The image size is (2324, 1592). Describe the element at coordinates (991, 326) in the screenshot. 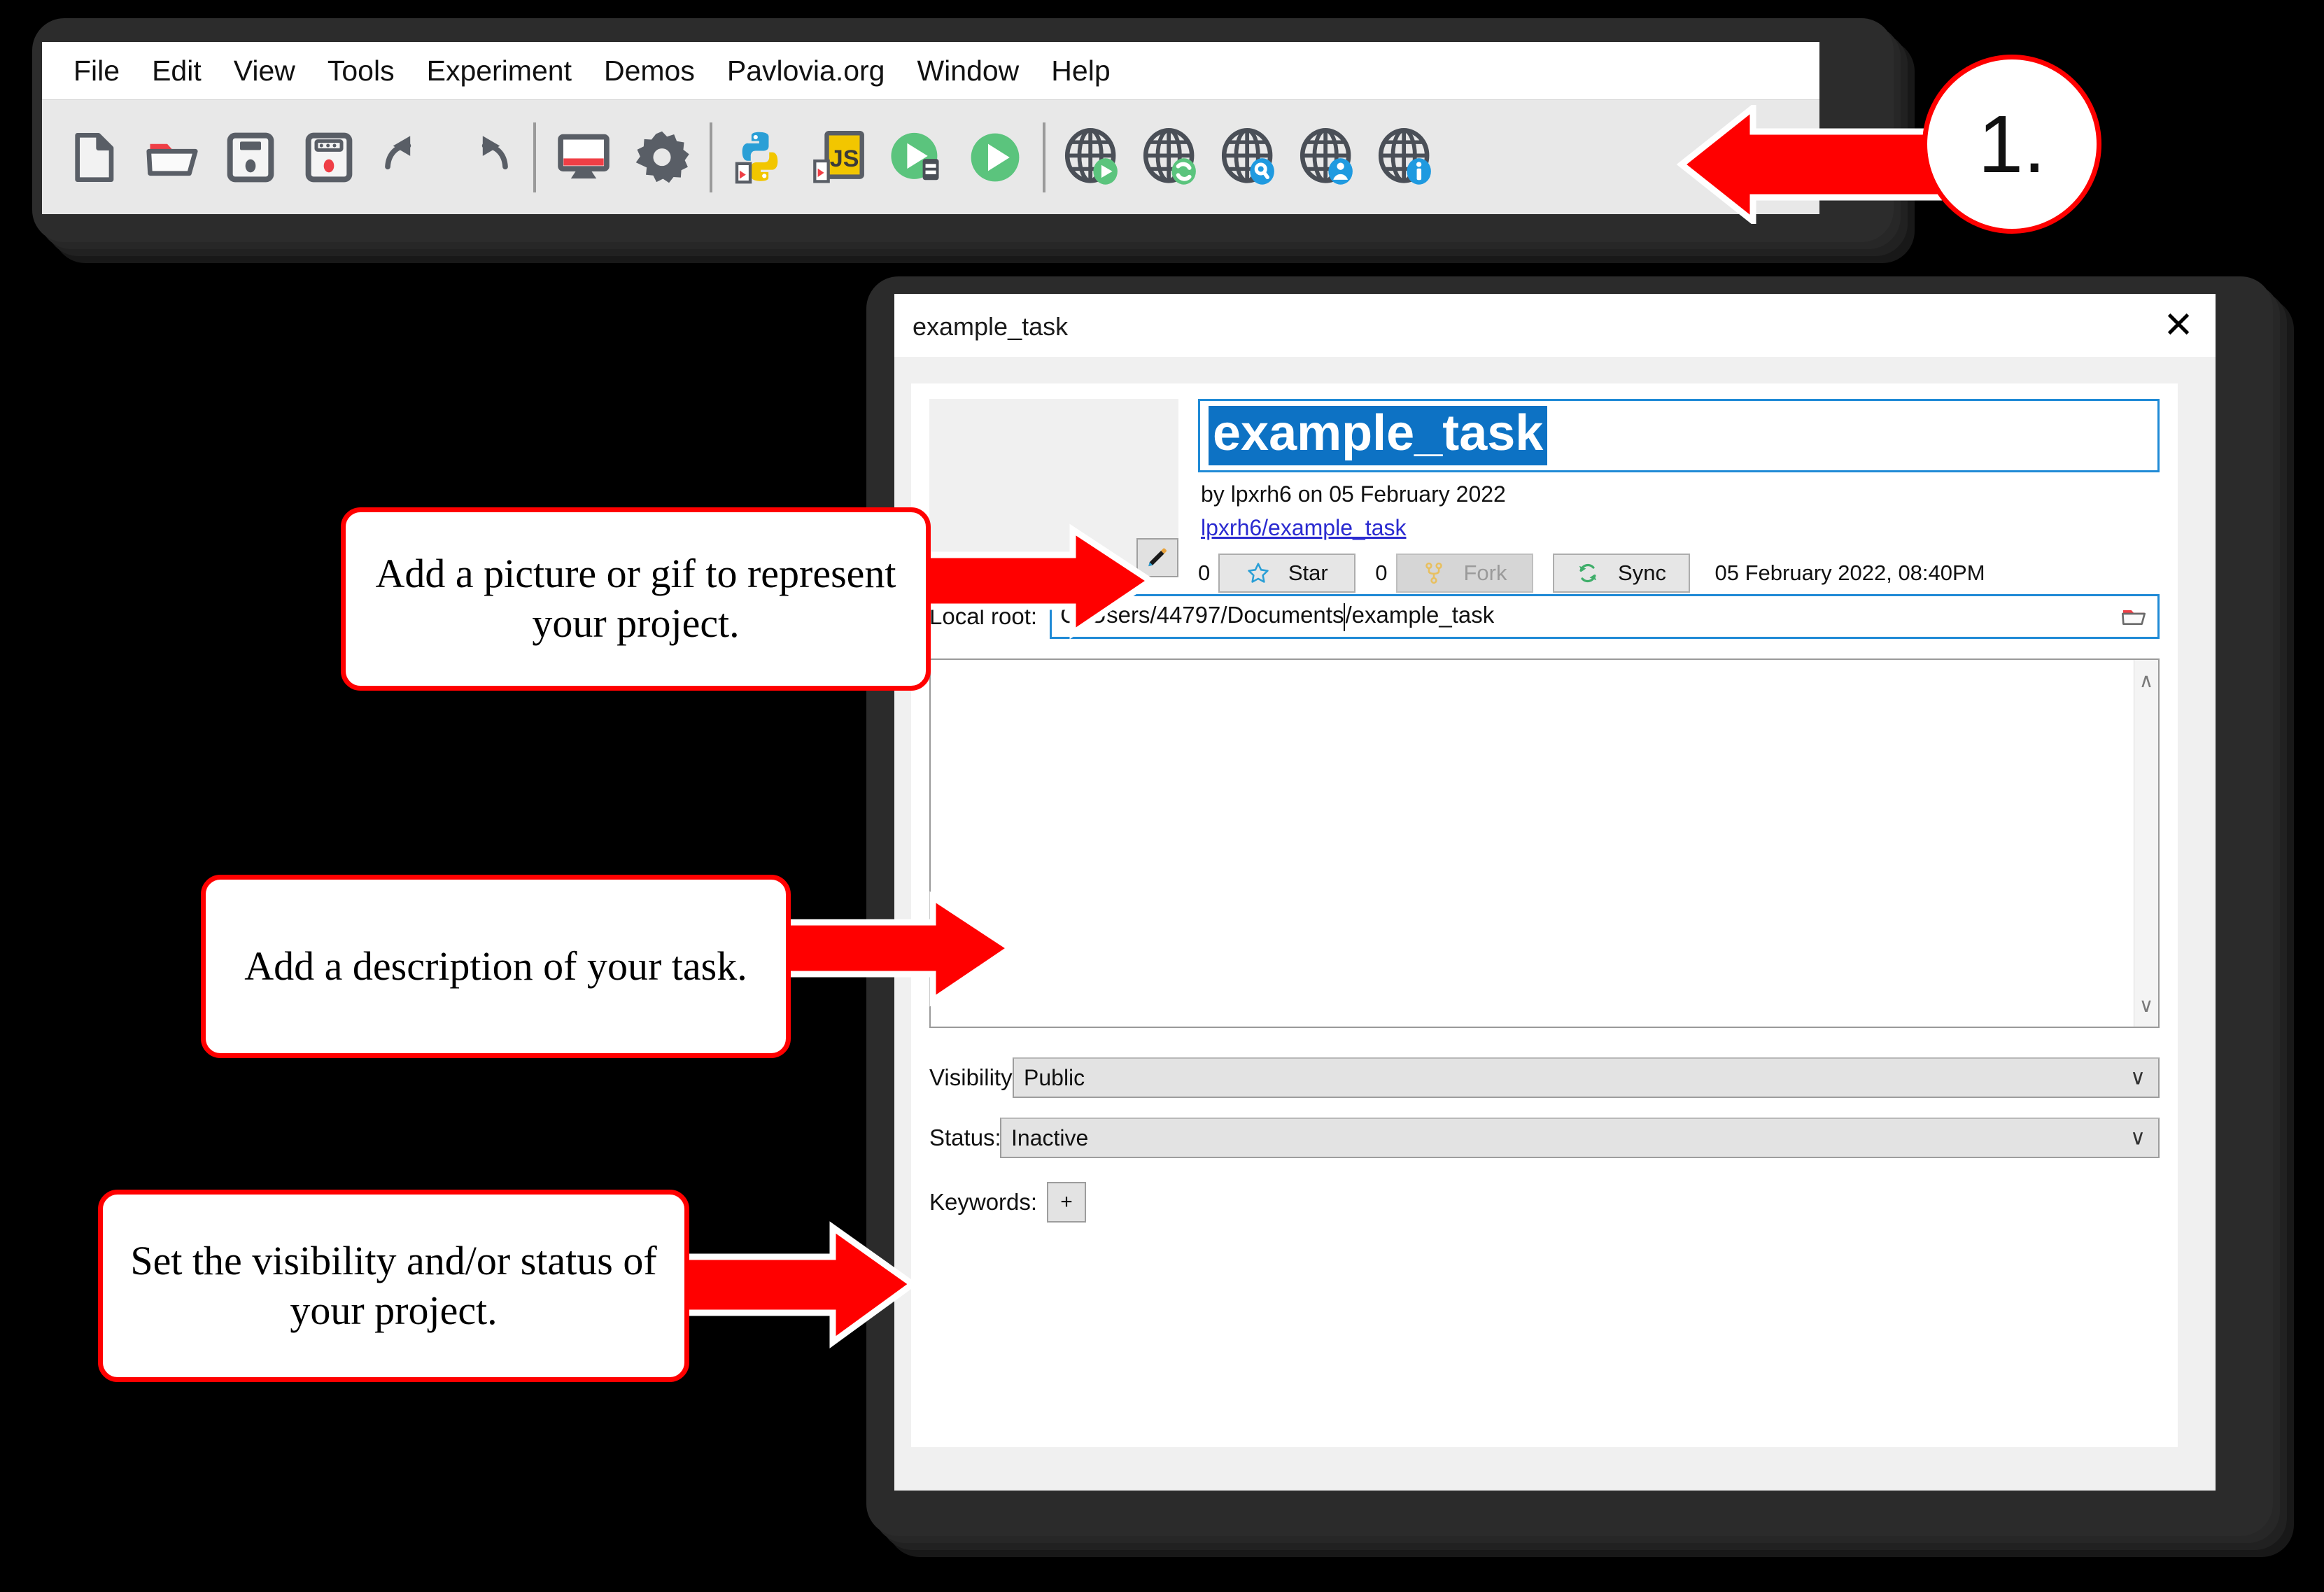

I see `dialog-title-text: example_task` at that location.